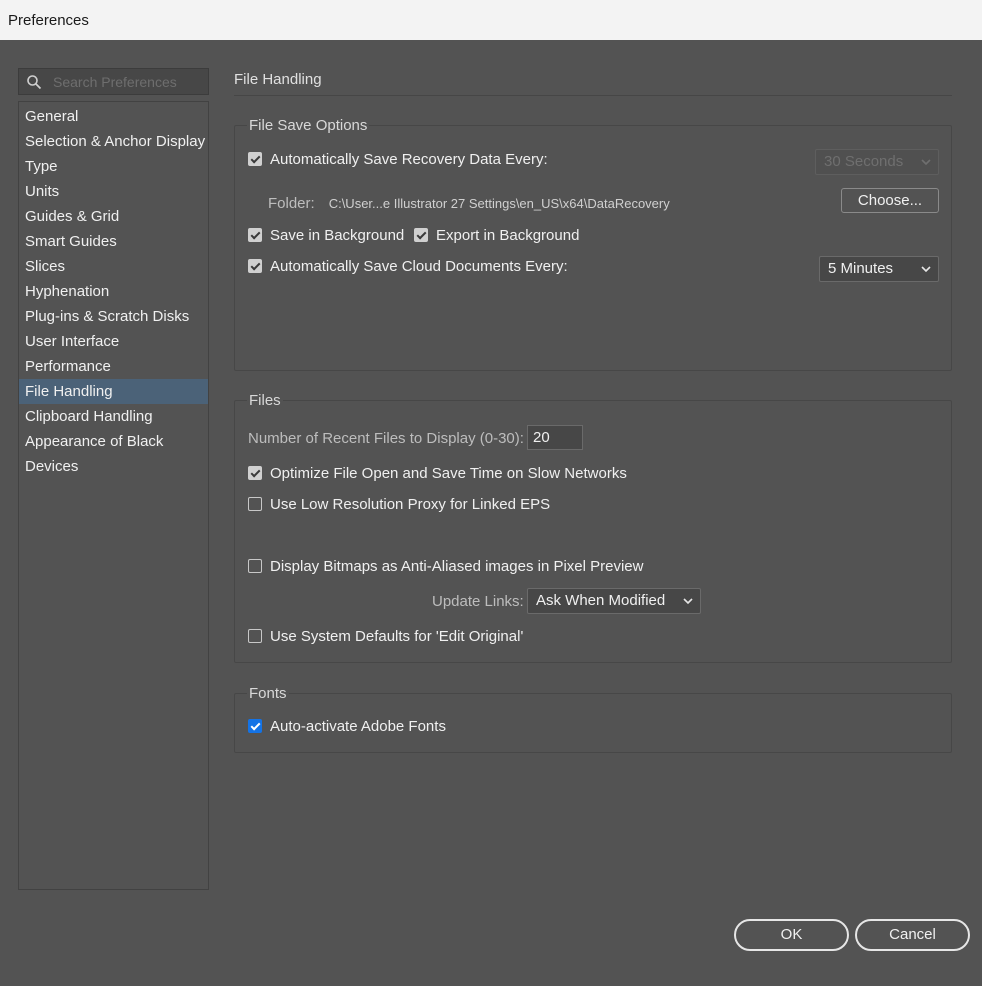  I want to click on recovery-interval-value: 30 Seconds, so click(864, 161).